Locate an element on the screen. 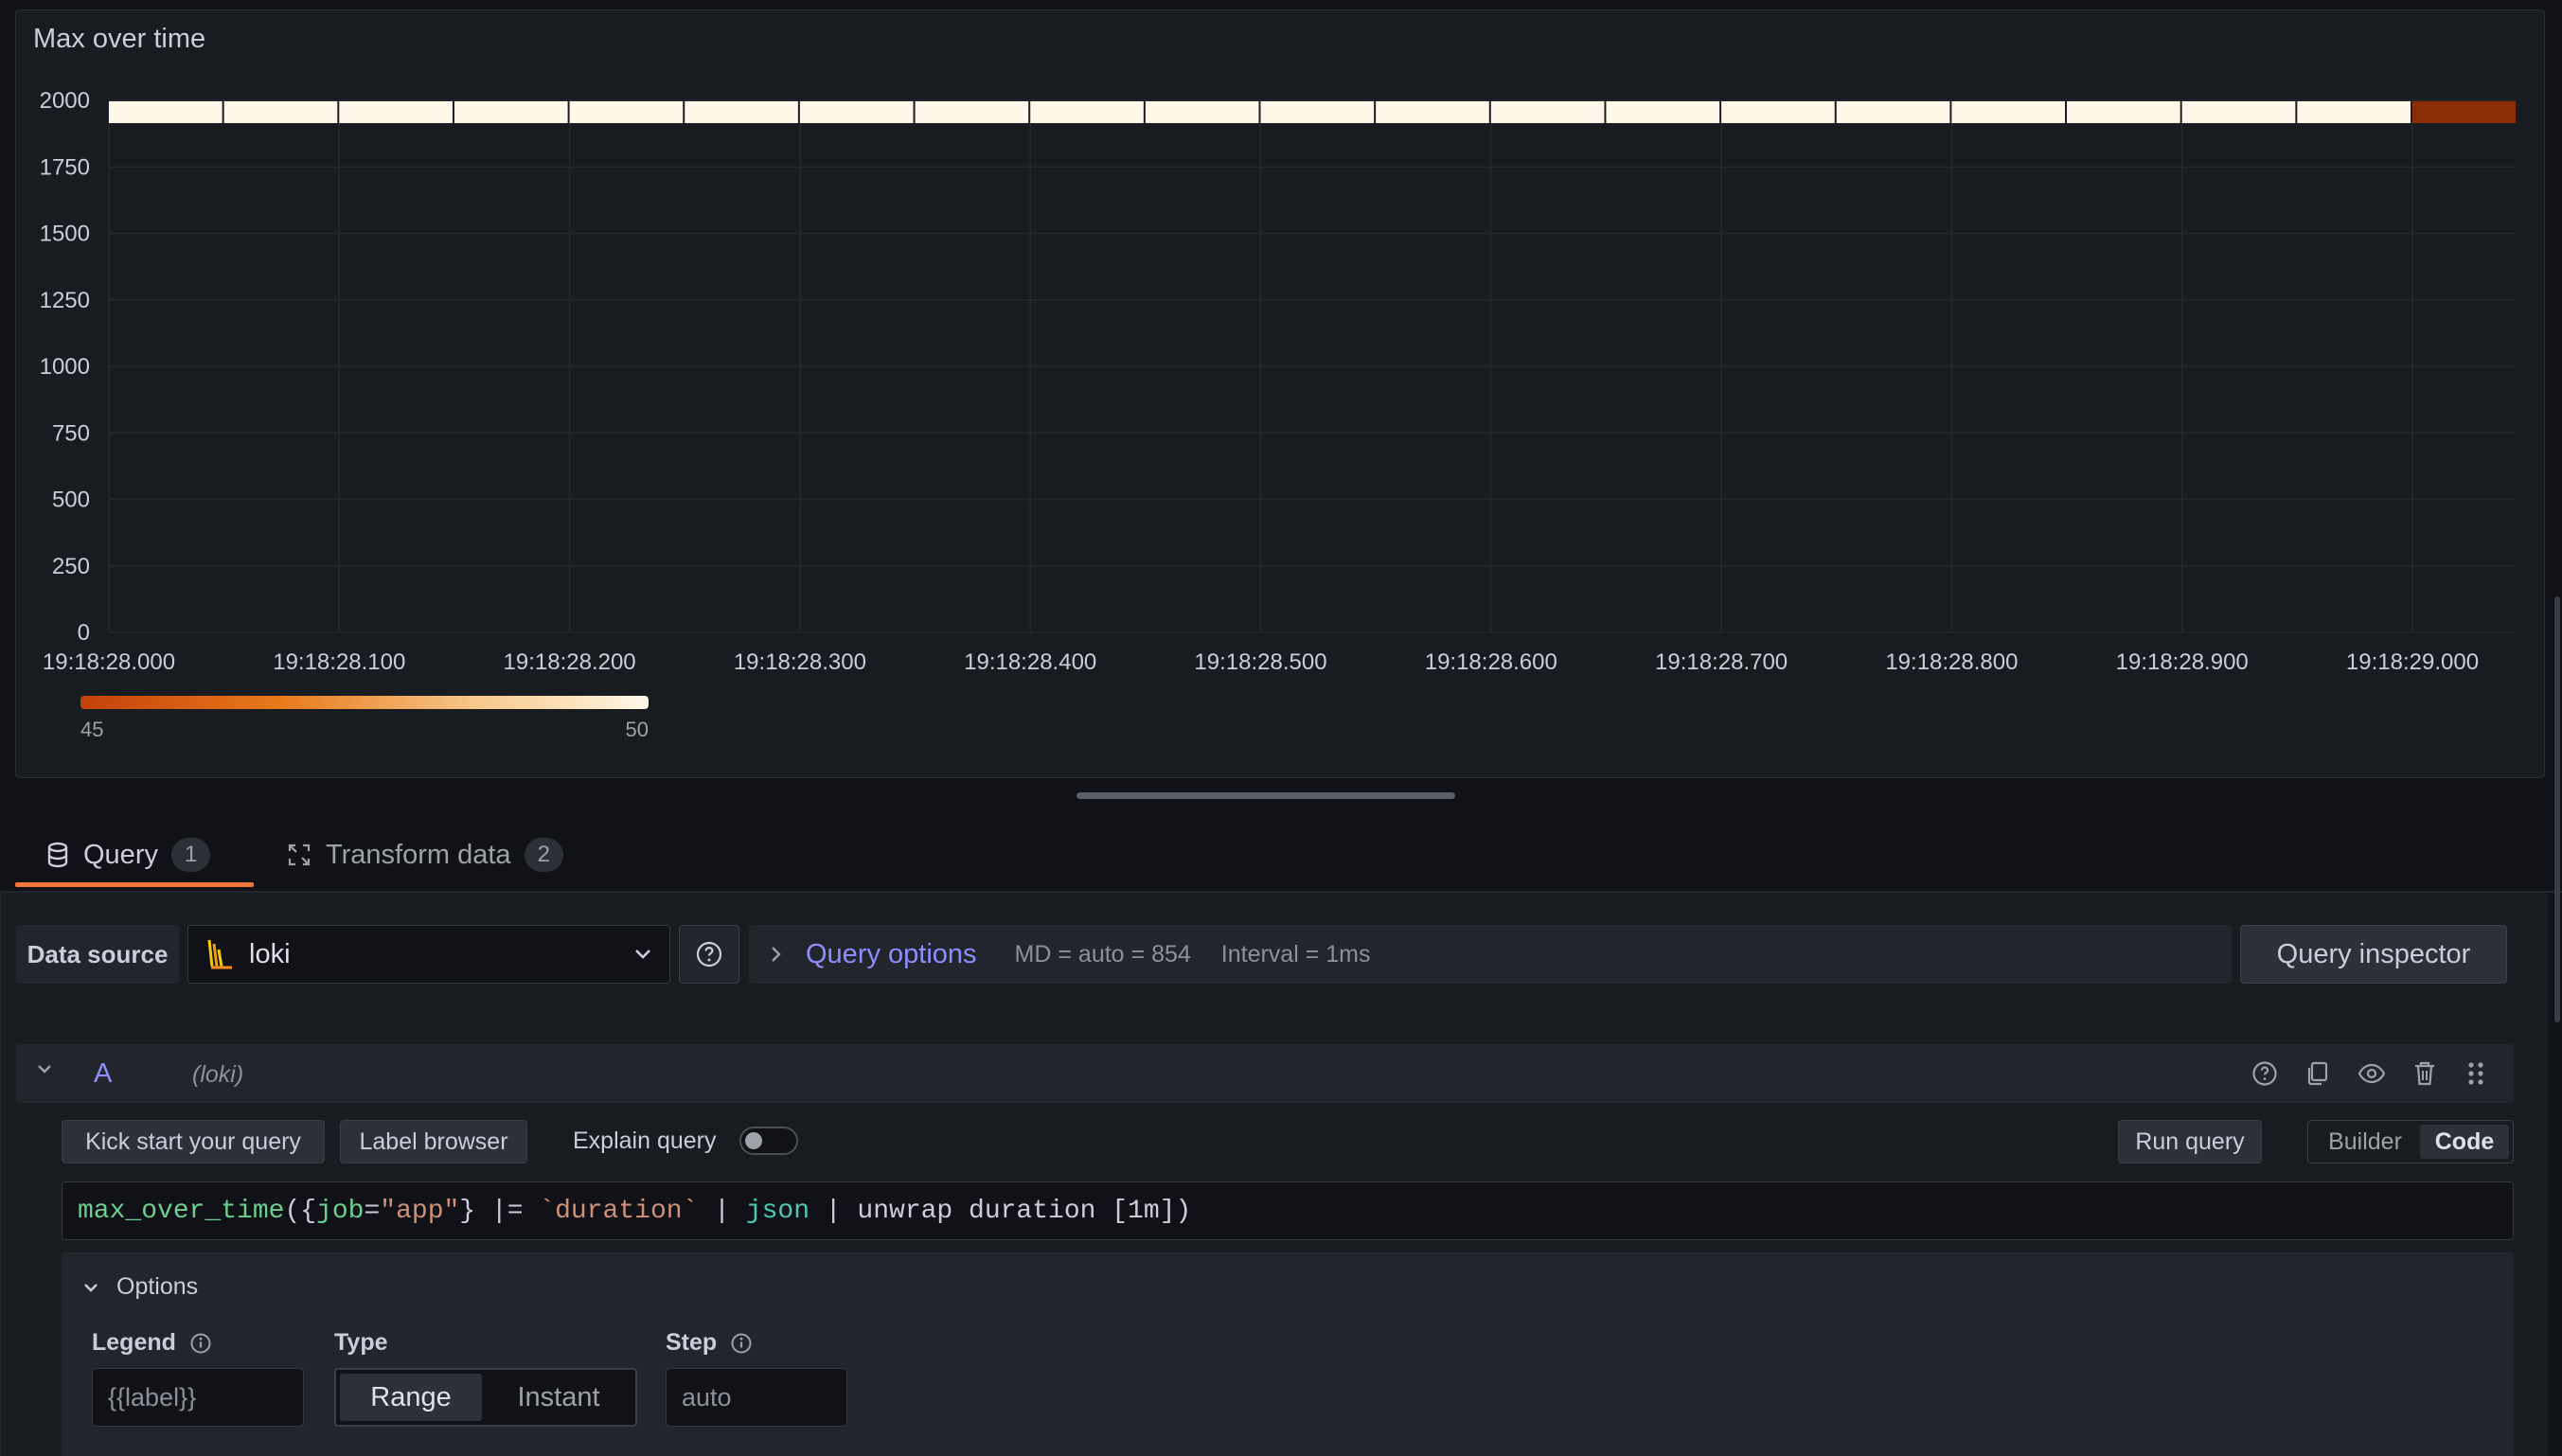 Image resolution: width=2562 pixels, height=1456 pixels. eye-icon is located at coordinates (2372, 1073).